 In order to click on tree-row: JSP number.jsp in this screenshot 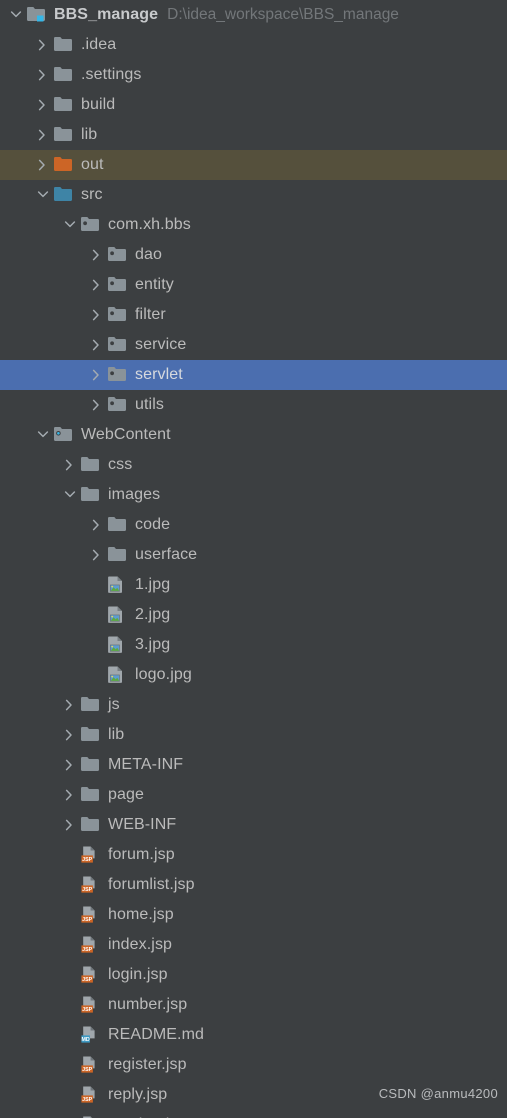, I will do `click(253, 1005)`.